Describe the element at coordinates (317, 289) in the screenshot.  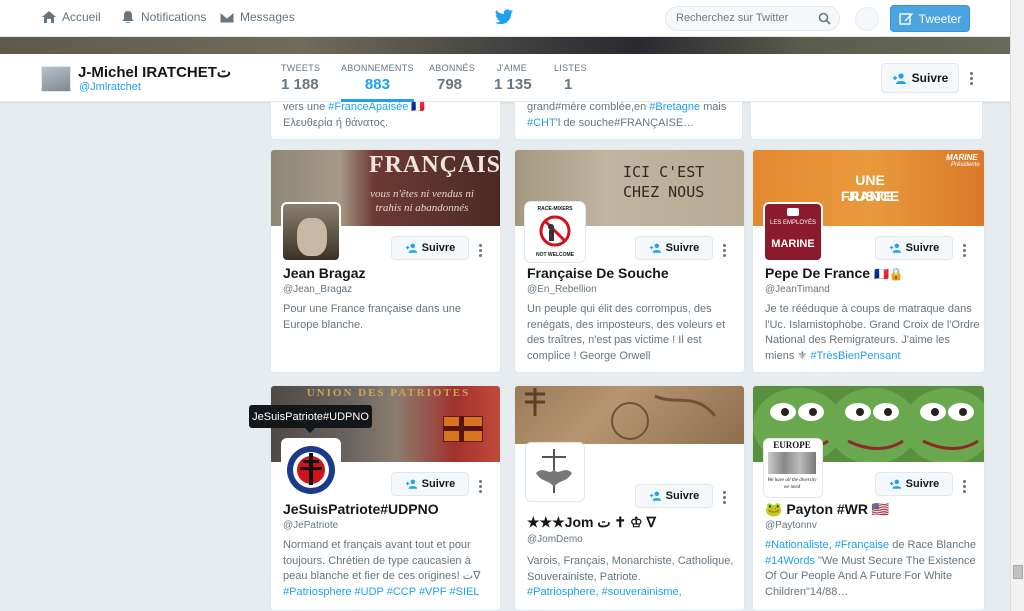
I see `card-handle: @Jean_Bragaz` at that location.